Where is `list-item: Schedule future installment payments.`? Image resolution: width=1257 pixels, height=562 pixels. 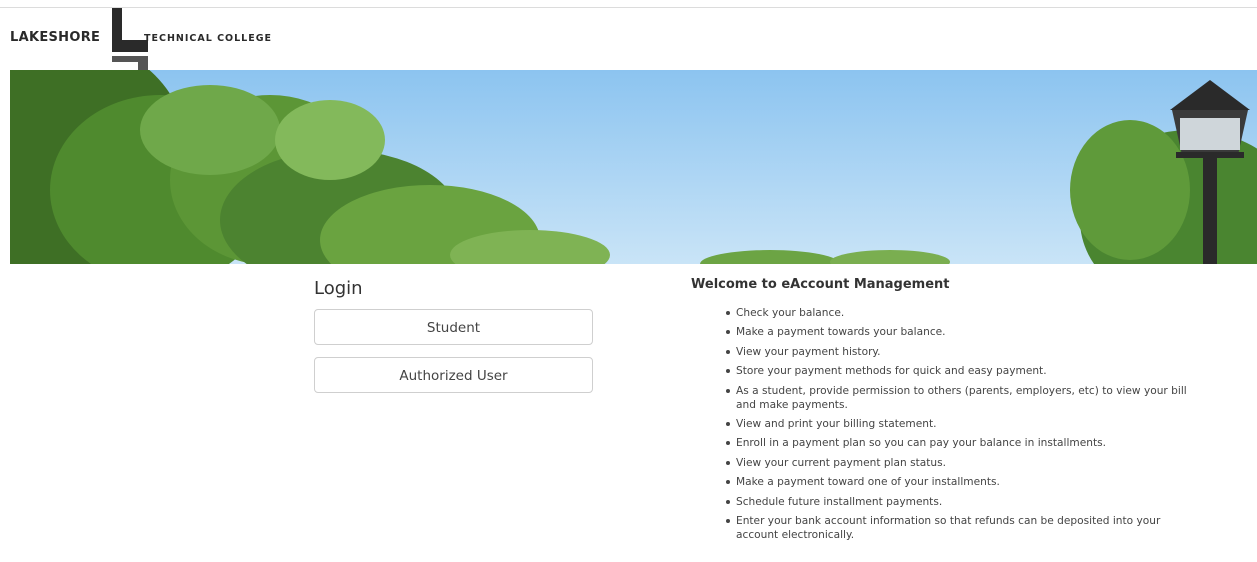 list-item: Schedule future installment payments. is located at coordinates (958, 502).